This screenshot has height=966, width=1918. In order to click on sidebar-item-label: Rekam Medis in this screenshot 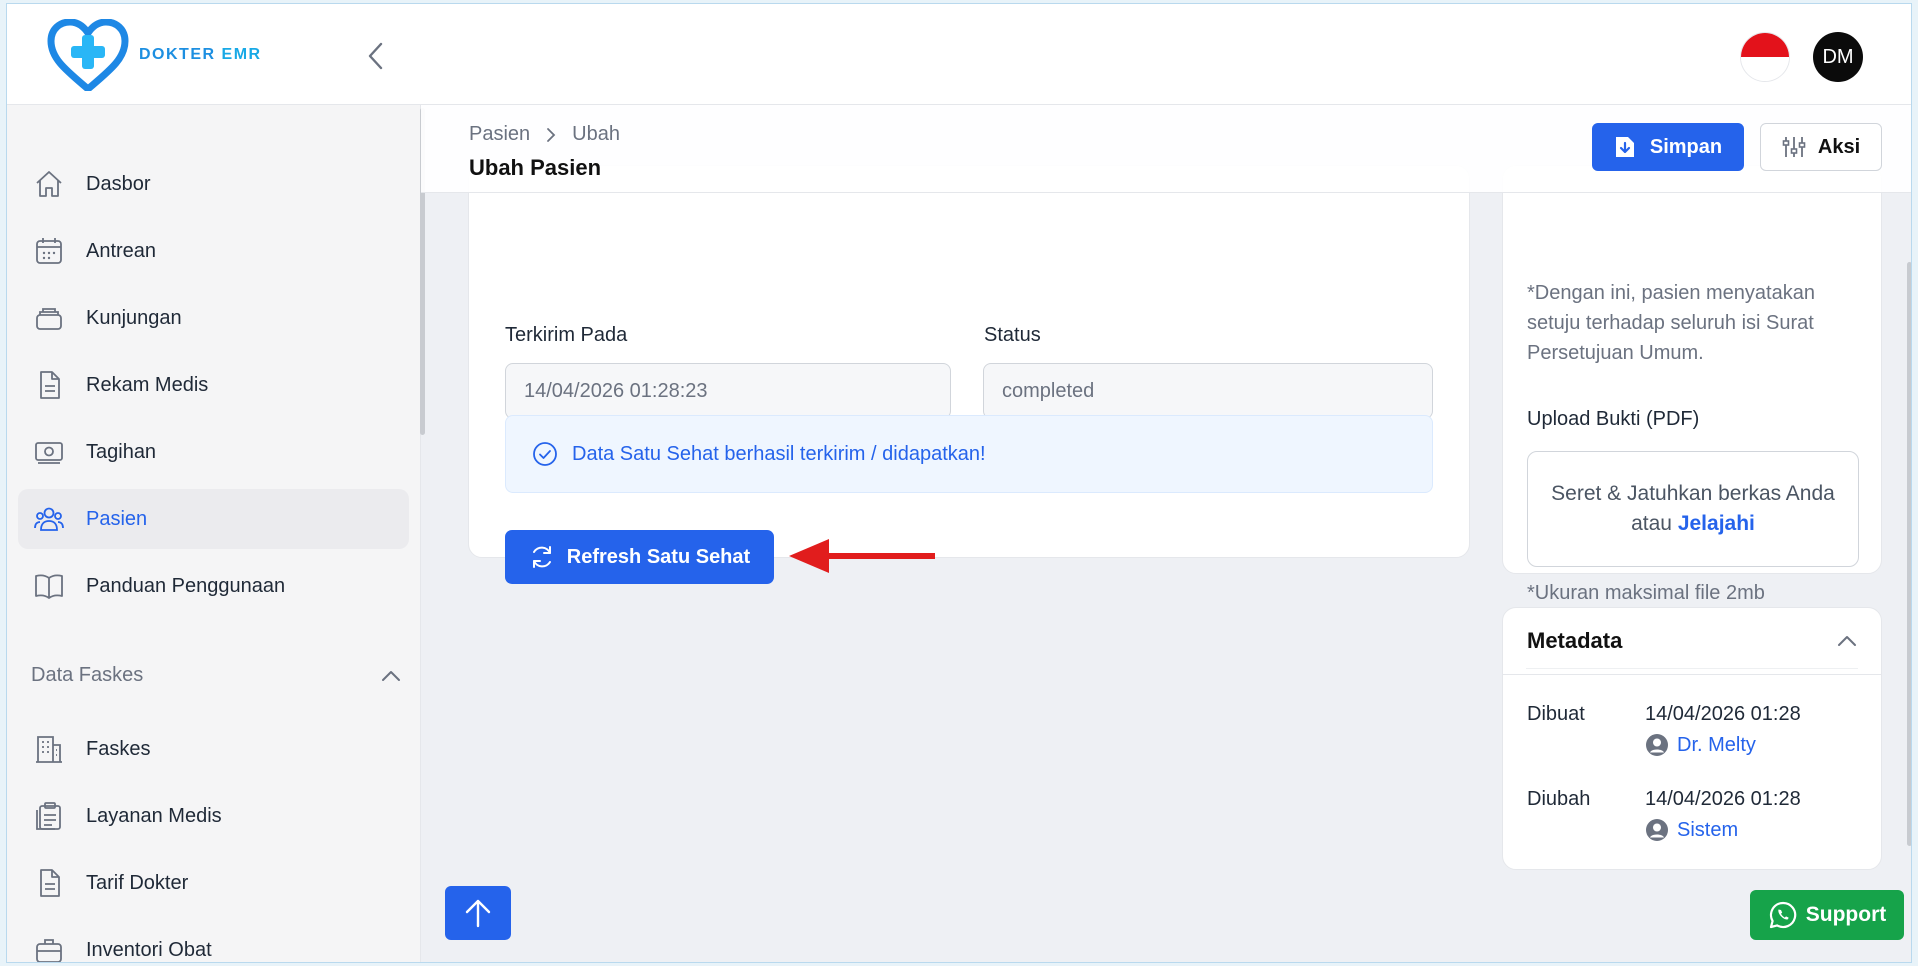, I will do `click(147, 384)`.